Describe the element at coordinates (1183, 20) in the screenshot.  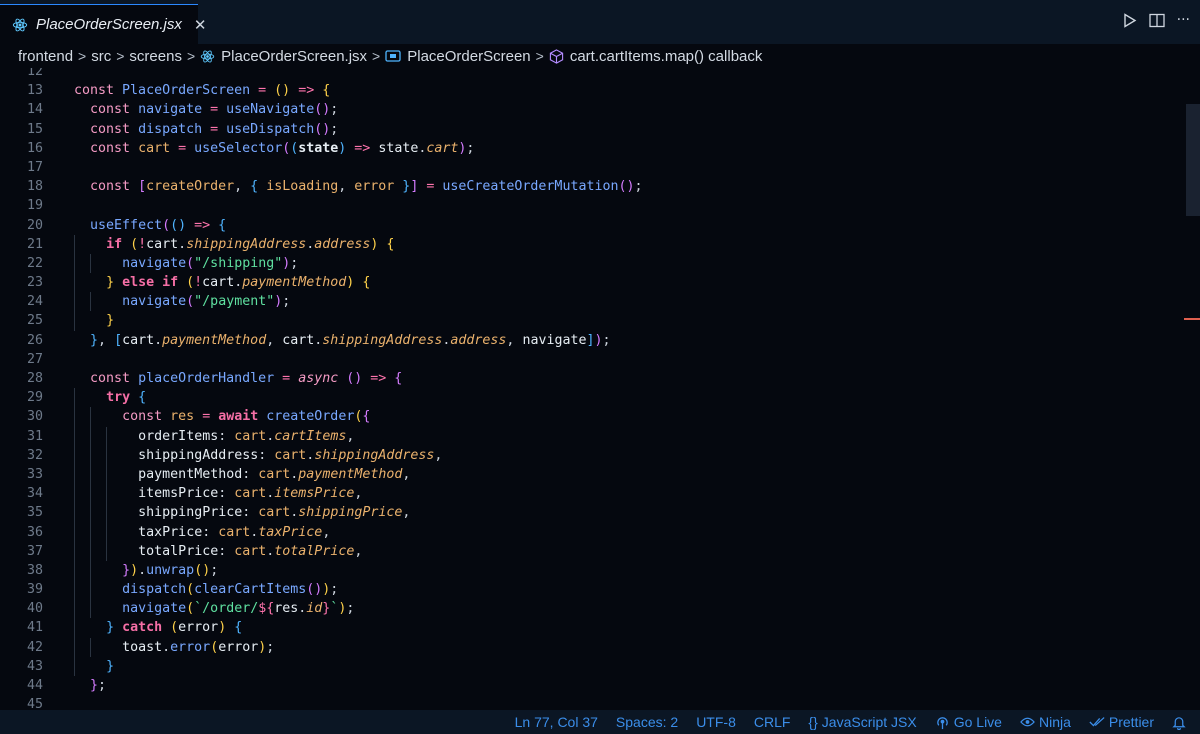
I see `more-actions-icon: ···` at that location.